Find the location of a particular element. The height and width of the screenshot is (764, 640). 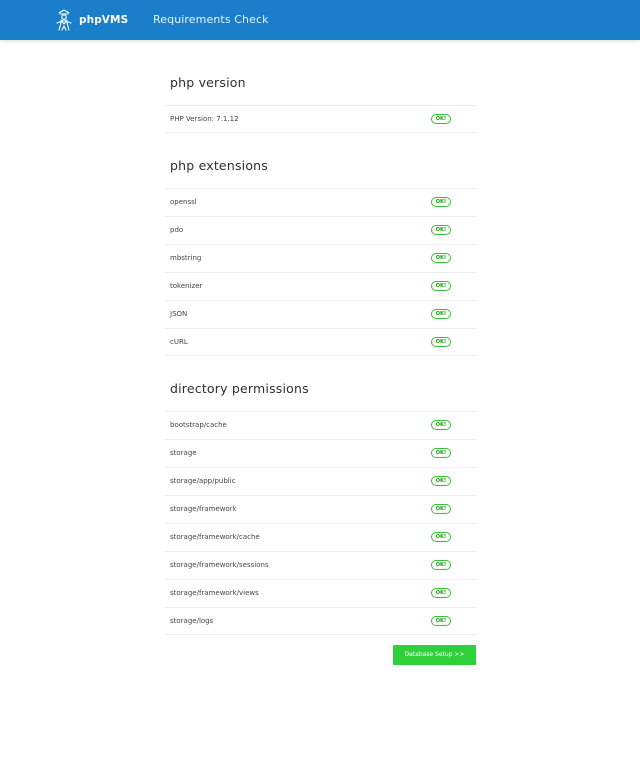

requirement-label: storage/app/public is located at coordinates (203, 481).